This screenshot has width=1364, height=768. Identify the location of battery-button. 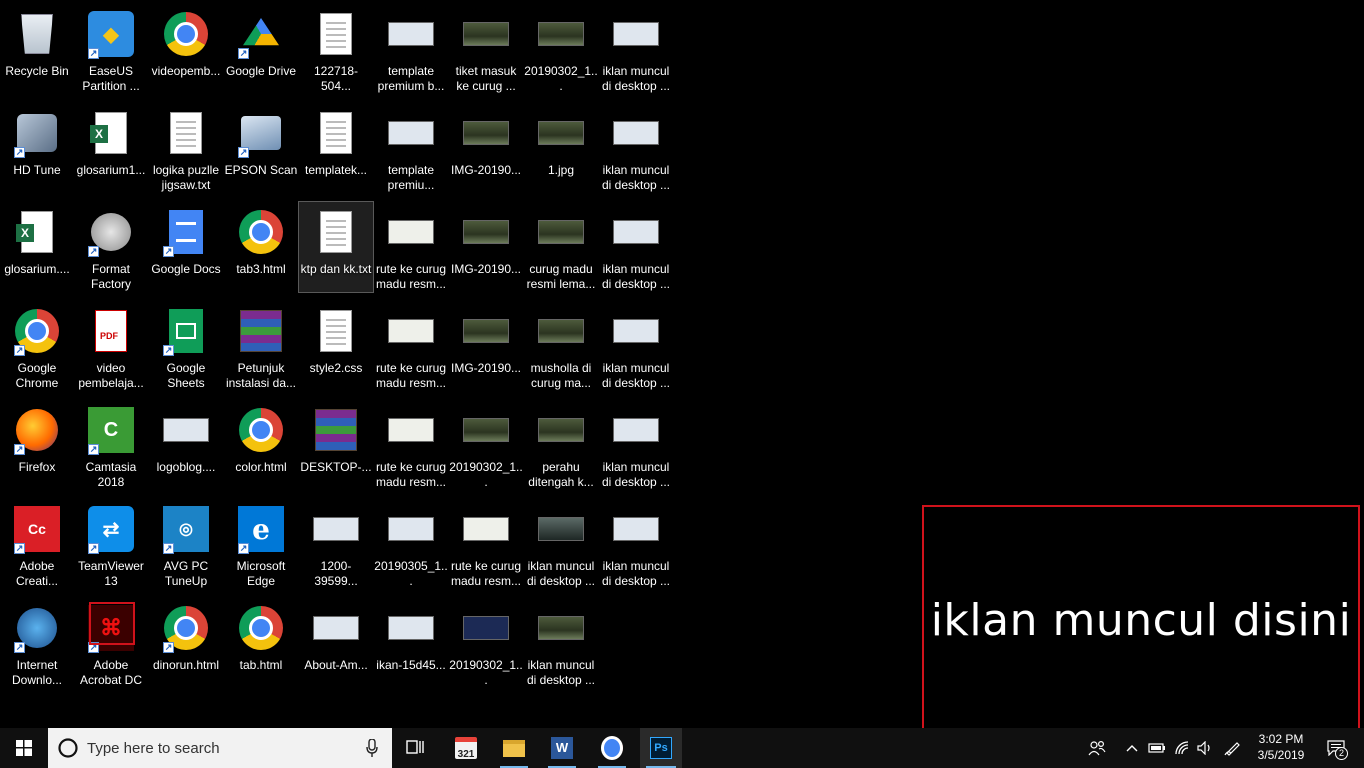
(1157, 748).